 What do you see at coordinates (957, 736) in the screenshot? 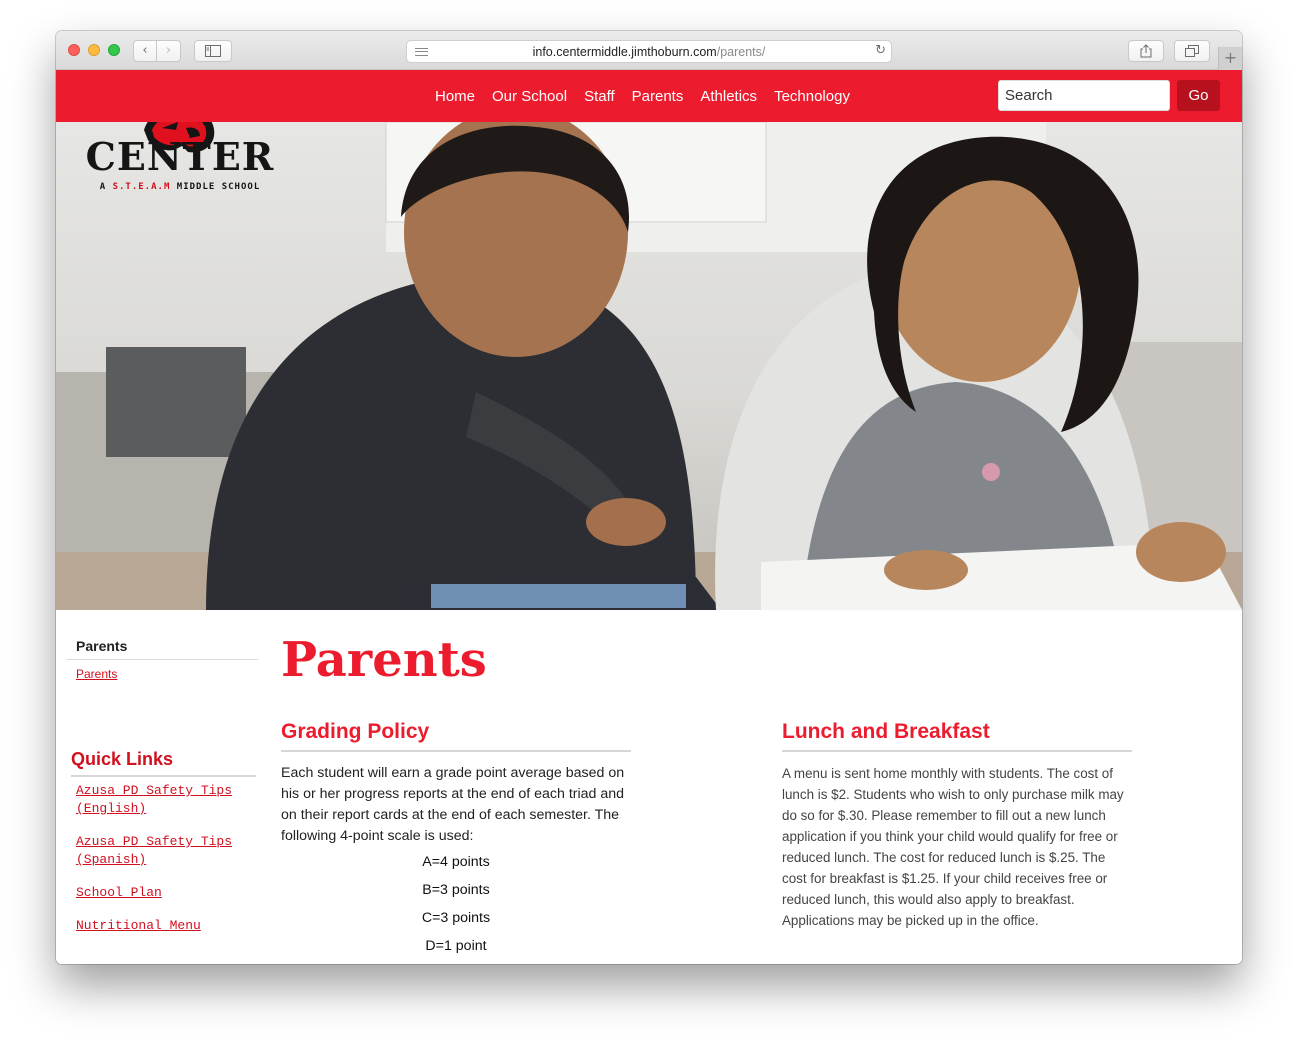
I see `lunch-breakfast-heading: Lunch and Breakfast` at bounding box center [957, 736].